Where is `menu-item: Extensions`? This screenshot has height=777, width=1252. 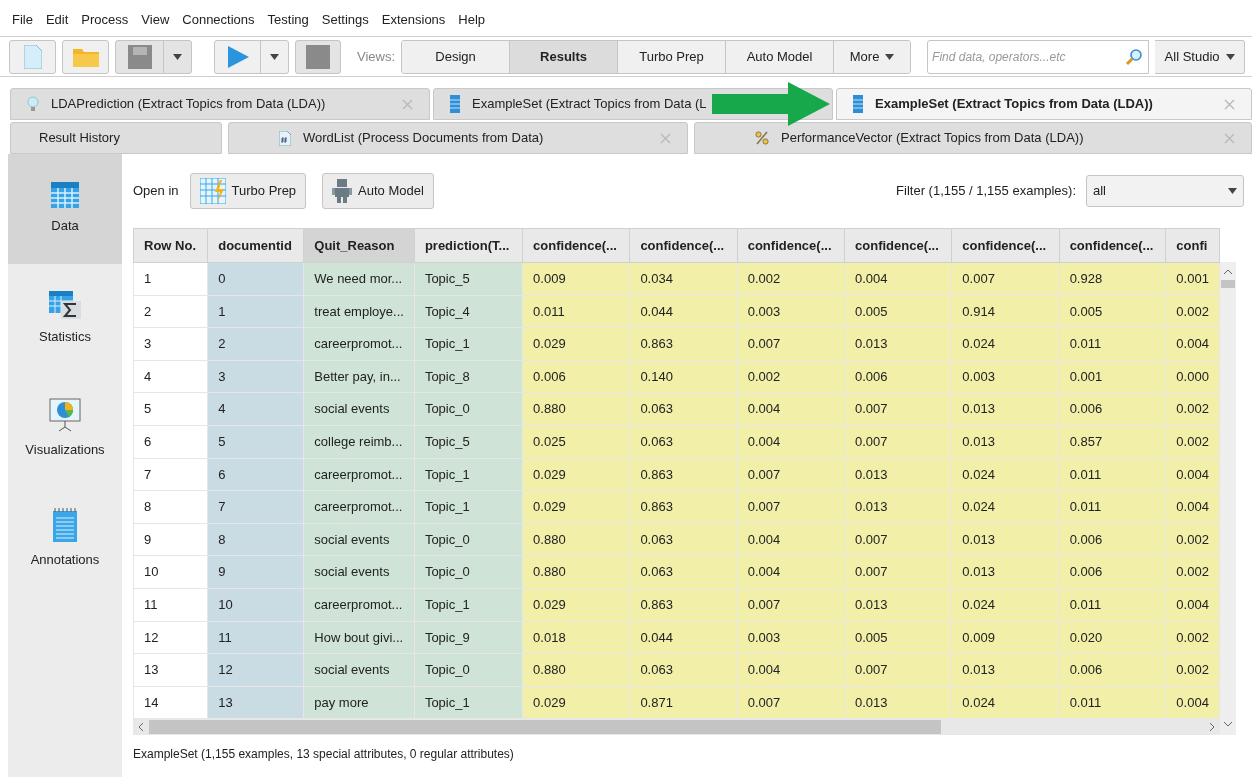
menu-item: Extensions is located at coordinates (413, 20).